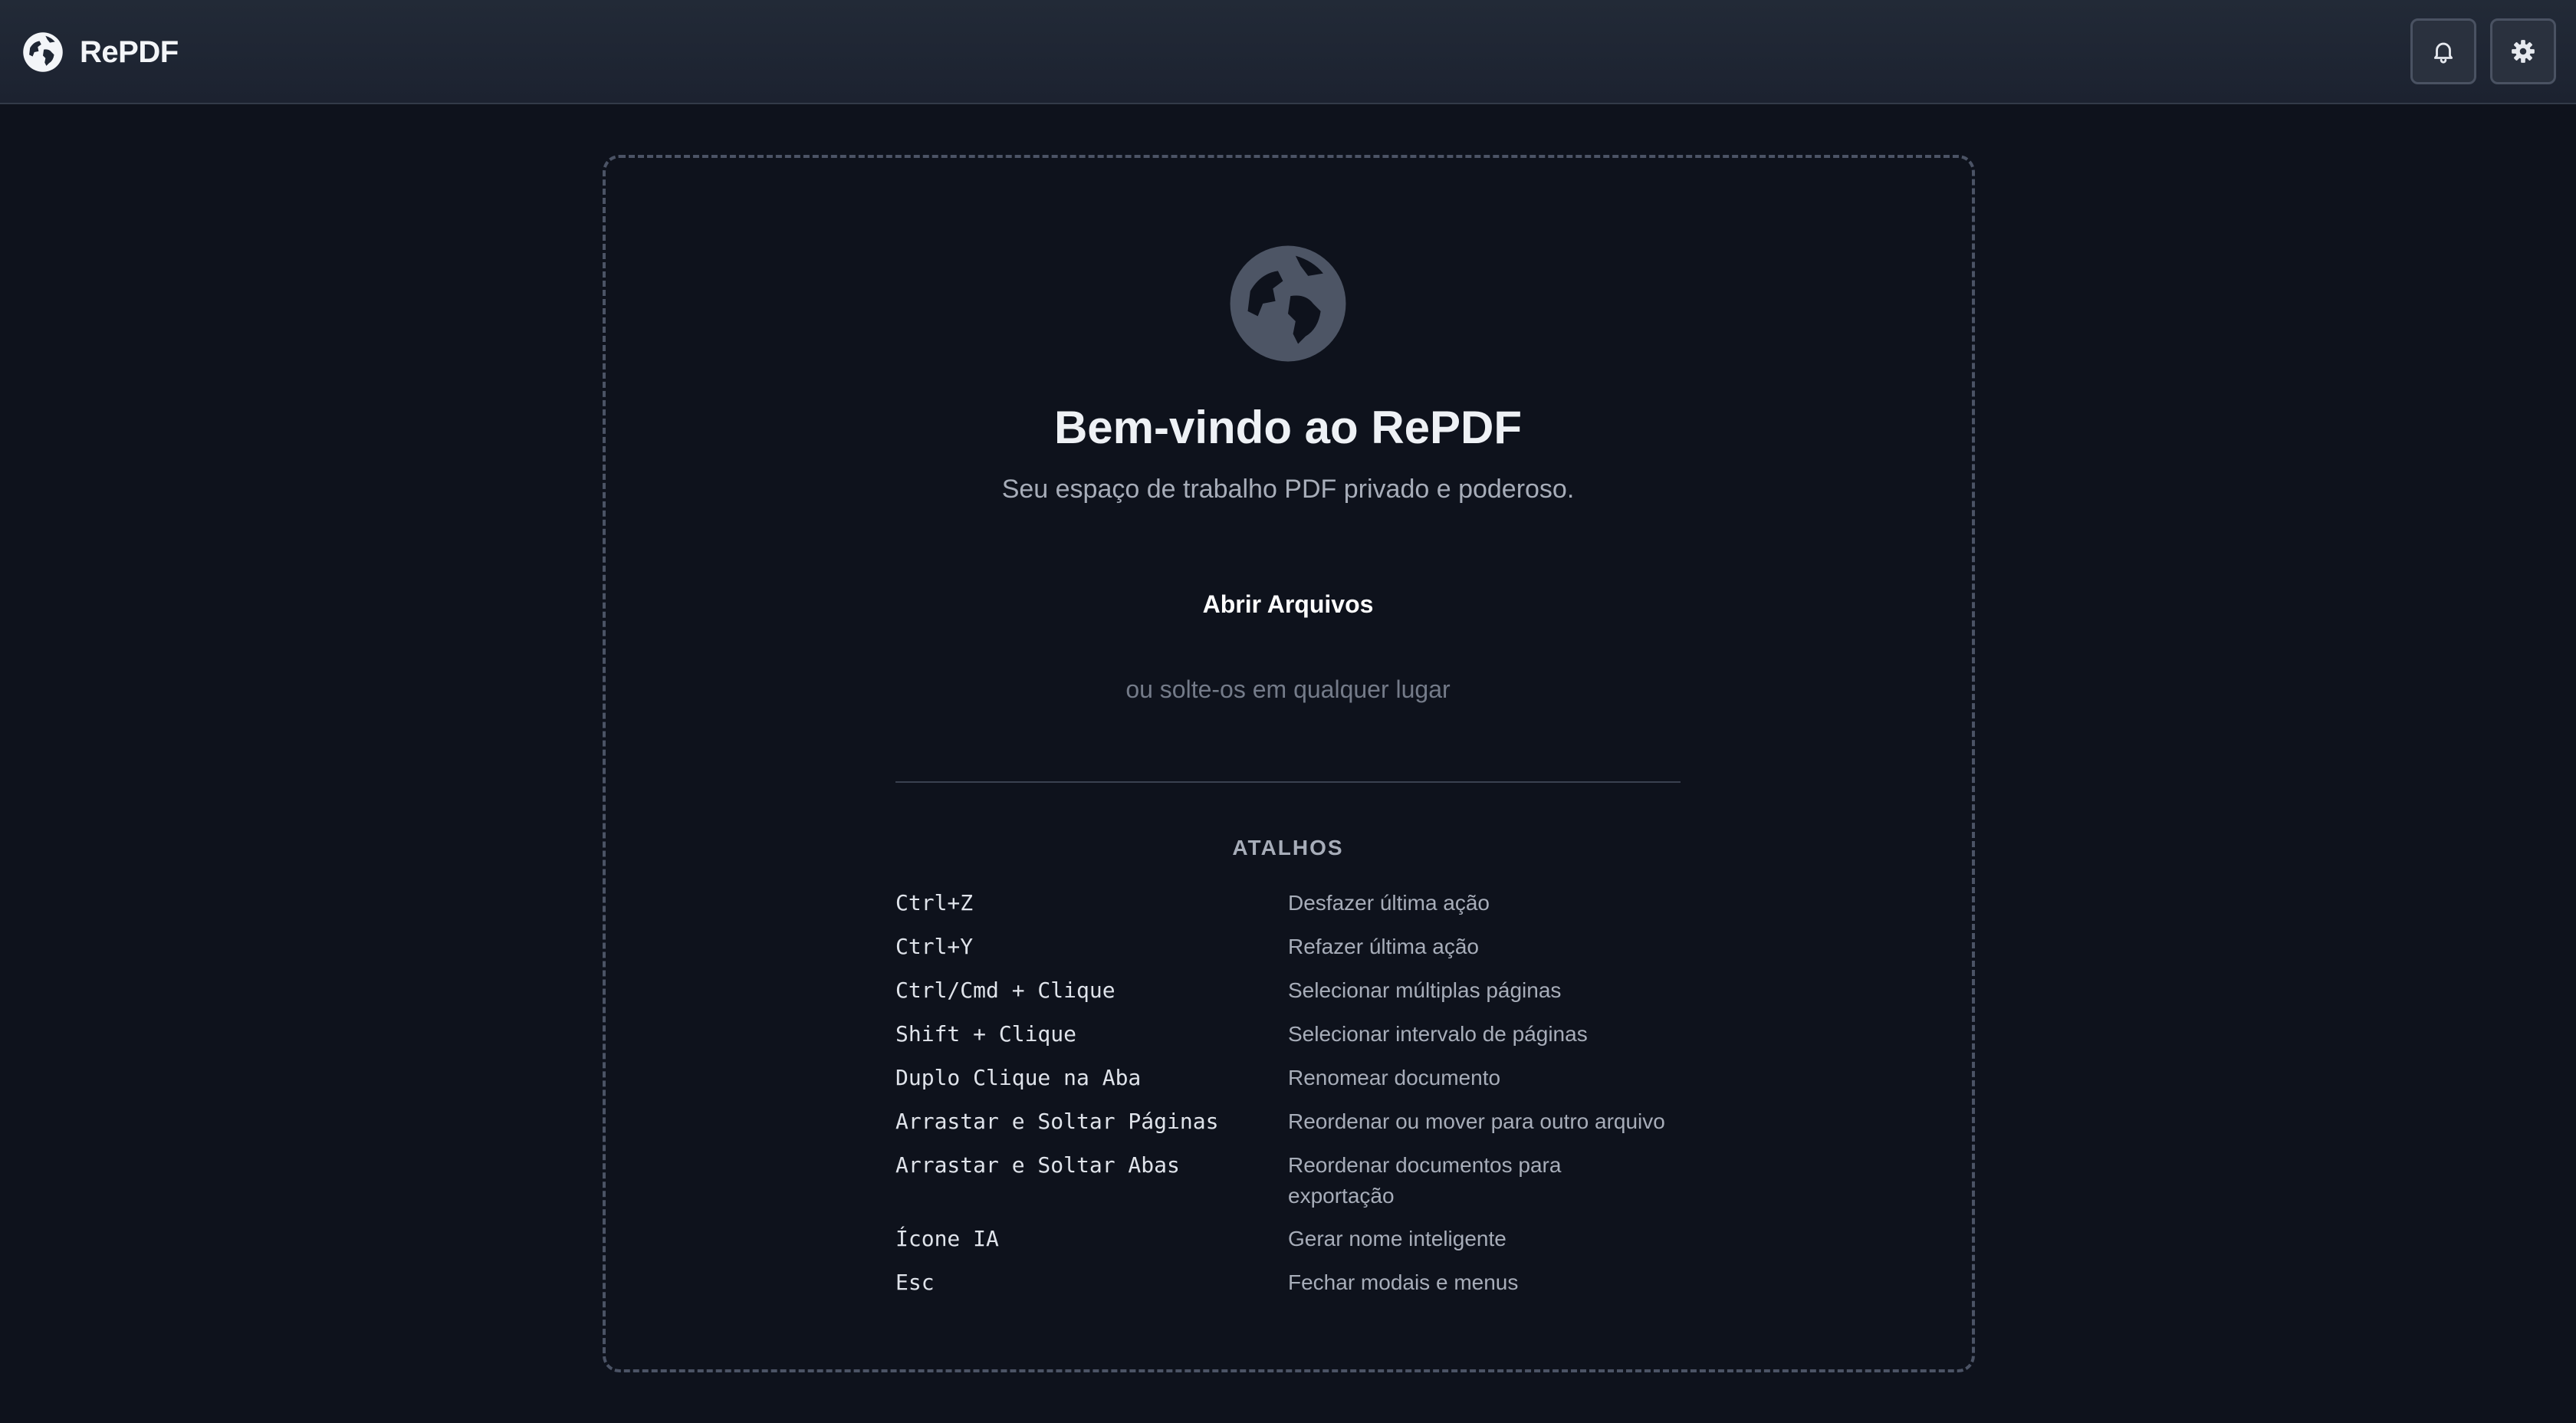 This screenshot has height=1423, width=2576. What do you see at coordinates (935, 903) in the screenshot?
I see `shortcut-key: Ctrl+Z` at bounding box center [935, 903].